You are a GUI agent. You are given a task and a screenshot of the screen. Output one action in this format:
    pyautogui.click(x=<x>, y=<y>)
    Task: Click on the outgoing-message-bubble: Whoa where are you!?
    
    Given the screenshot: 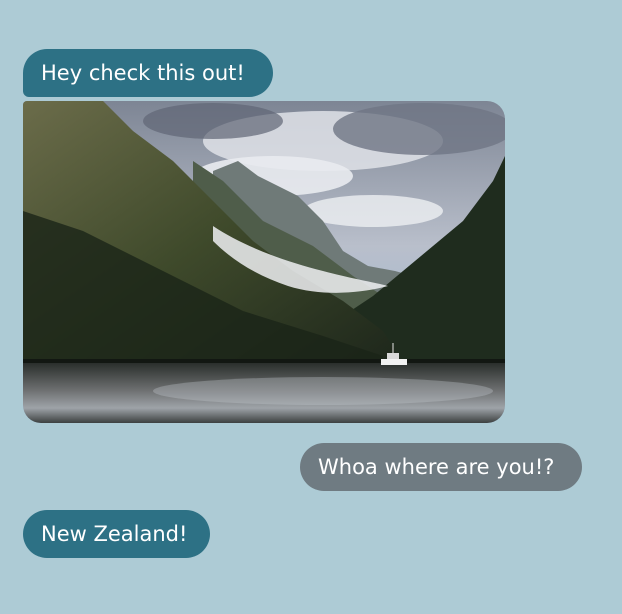 What is the action you would take?
    pyautogui.click(x=441, y=467)
    